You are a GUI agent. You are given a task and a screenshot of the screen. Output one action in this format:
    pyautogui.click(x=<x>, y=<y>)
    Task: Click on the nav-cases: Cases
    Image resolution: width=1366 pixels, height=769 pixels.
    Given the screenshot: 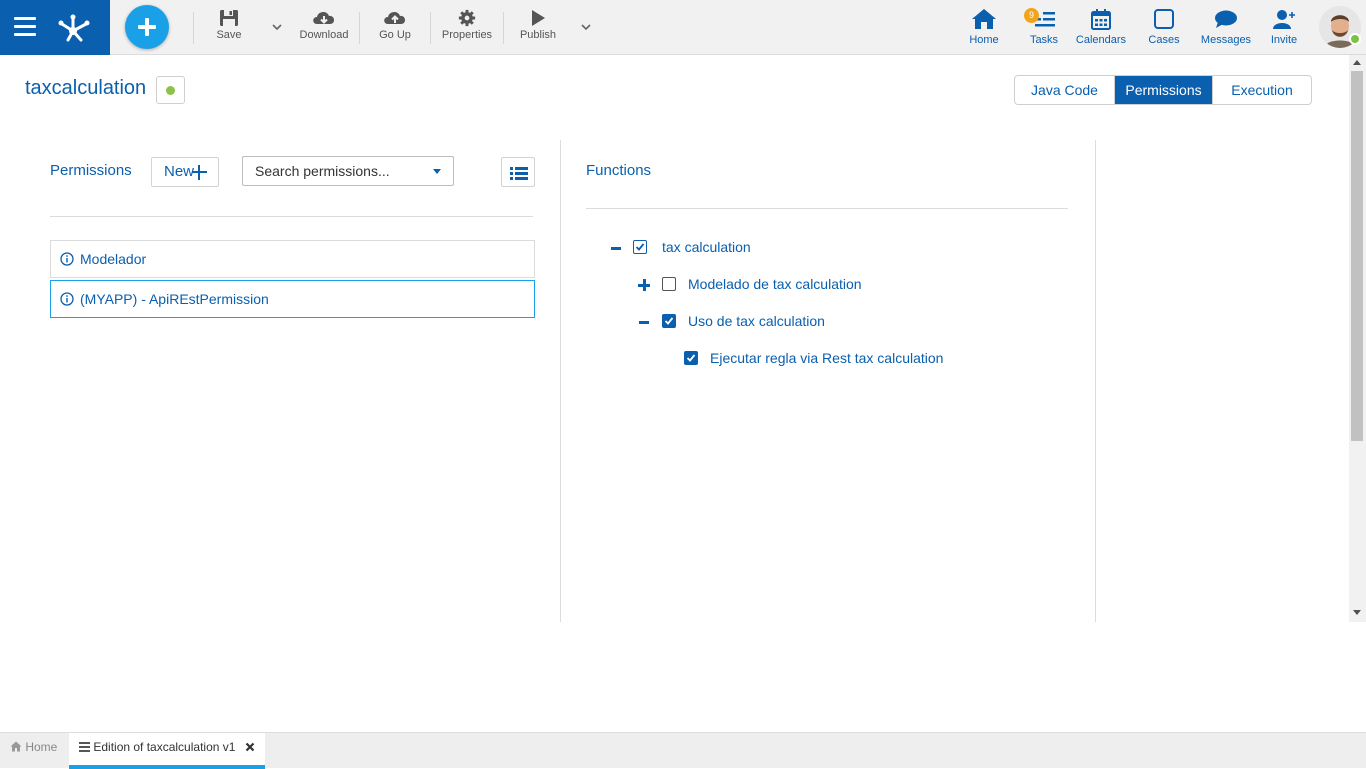 What is the action you would take?
    pyautogui.click(x=1164, y=27)
    